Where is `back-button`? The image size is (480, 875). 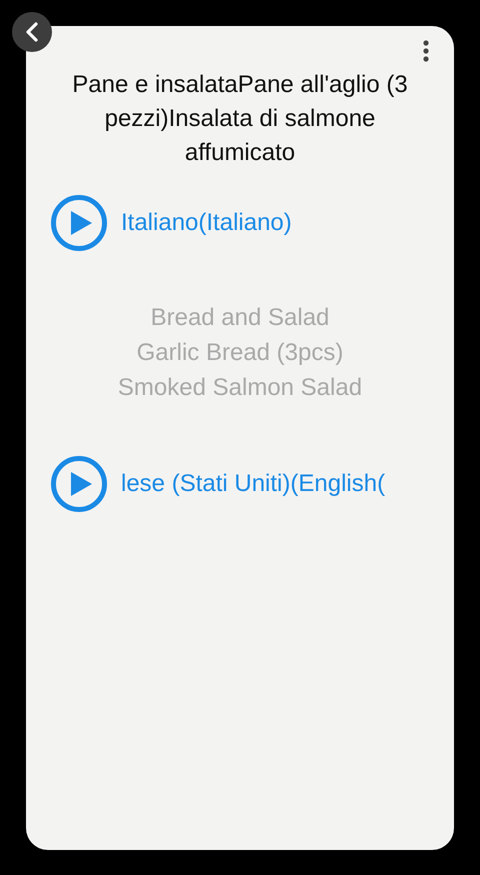
back-button is located at coordinates (32, 32).